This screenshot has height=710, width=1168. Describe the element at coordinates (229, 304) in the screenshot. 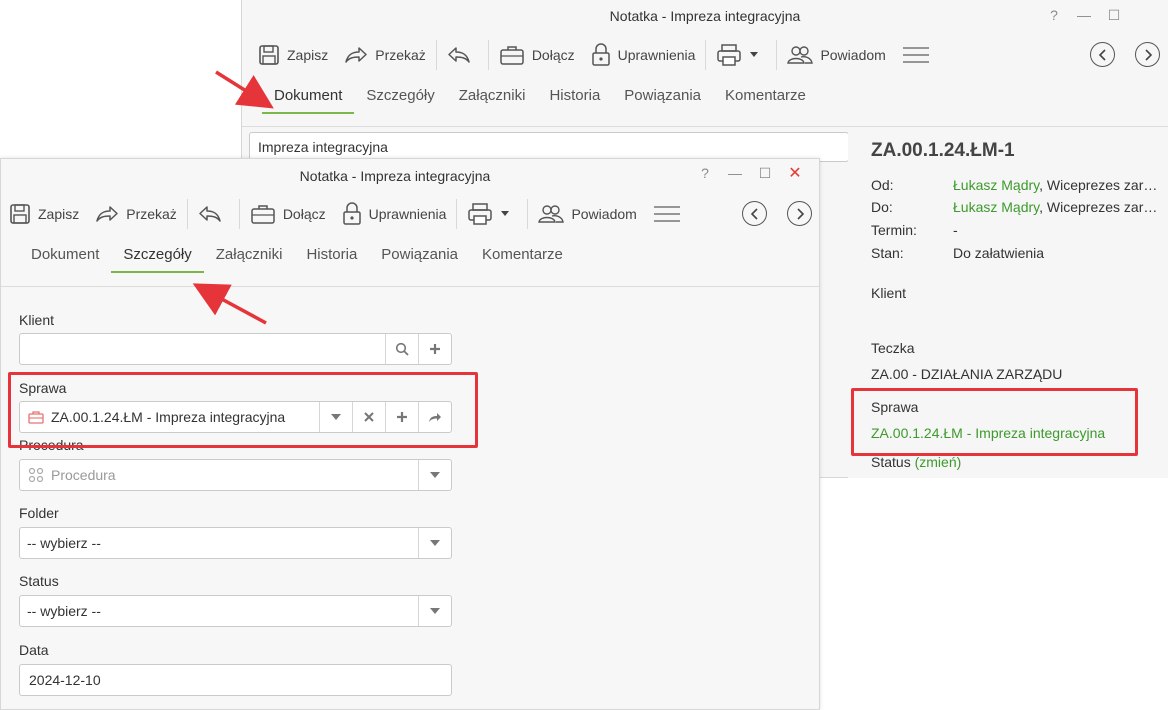

I see `arrow-to-szczegoly-tab` at that location.